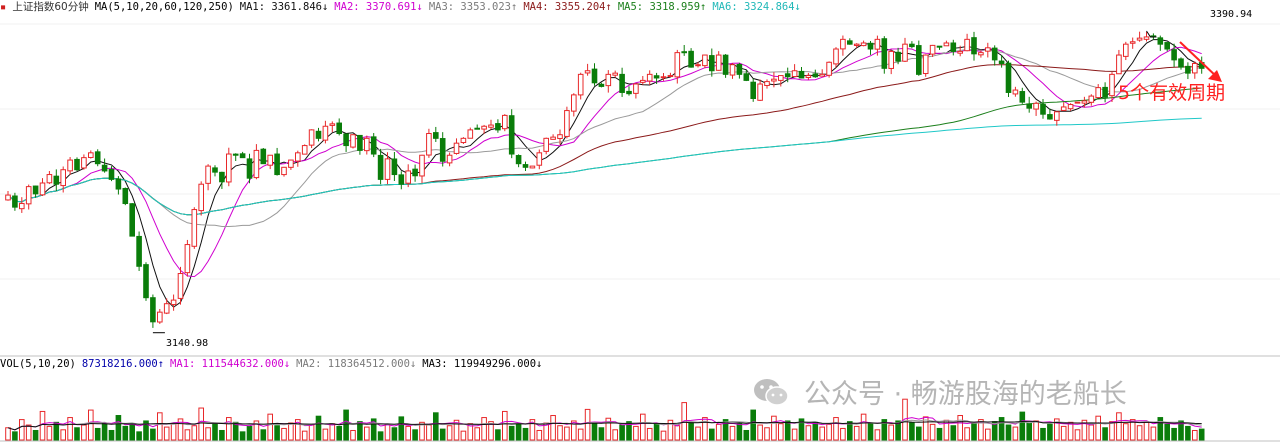  What do you see at coordinates (230, 364) in the screenshot?
I see `vol-ma1-value: MA1: 111544632.000↓` at bounding box center [230, 364].